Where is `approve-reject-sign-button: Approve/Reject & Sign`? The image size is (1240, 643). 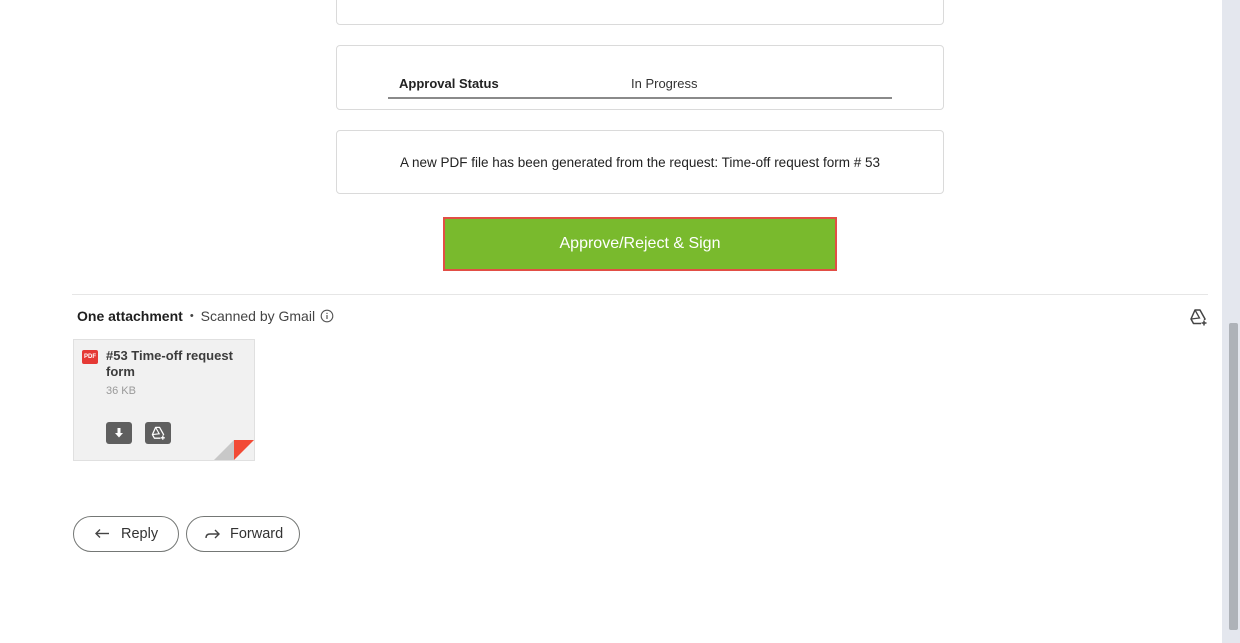 approve-reject-sign-button: Approve/Reject & Sign is located at coordinates (640, 244).